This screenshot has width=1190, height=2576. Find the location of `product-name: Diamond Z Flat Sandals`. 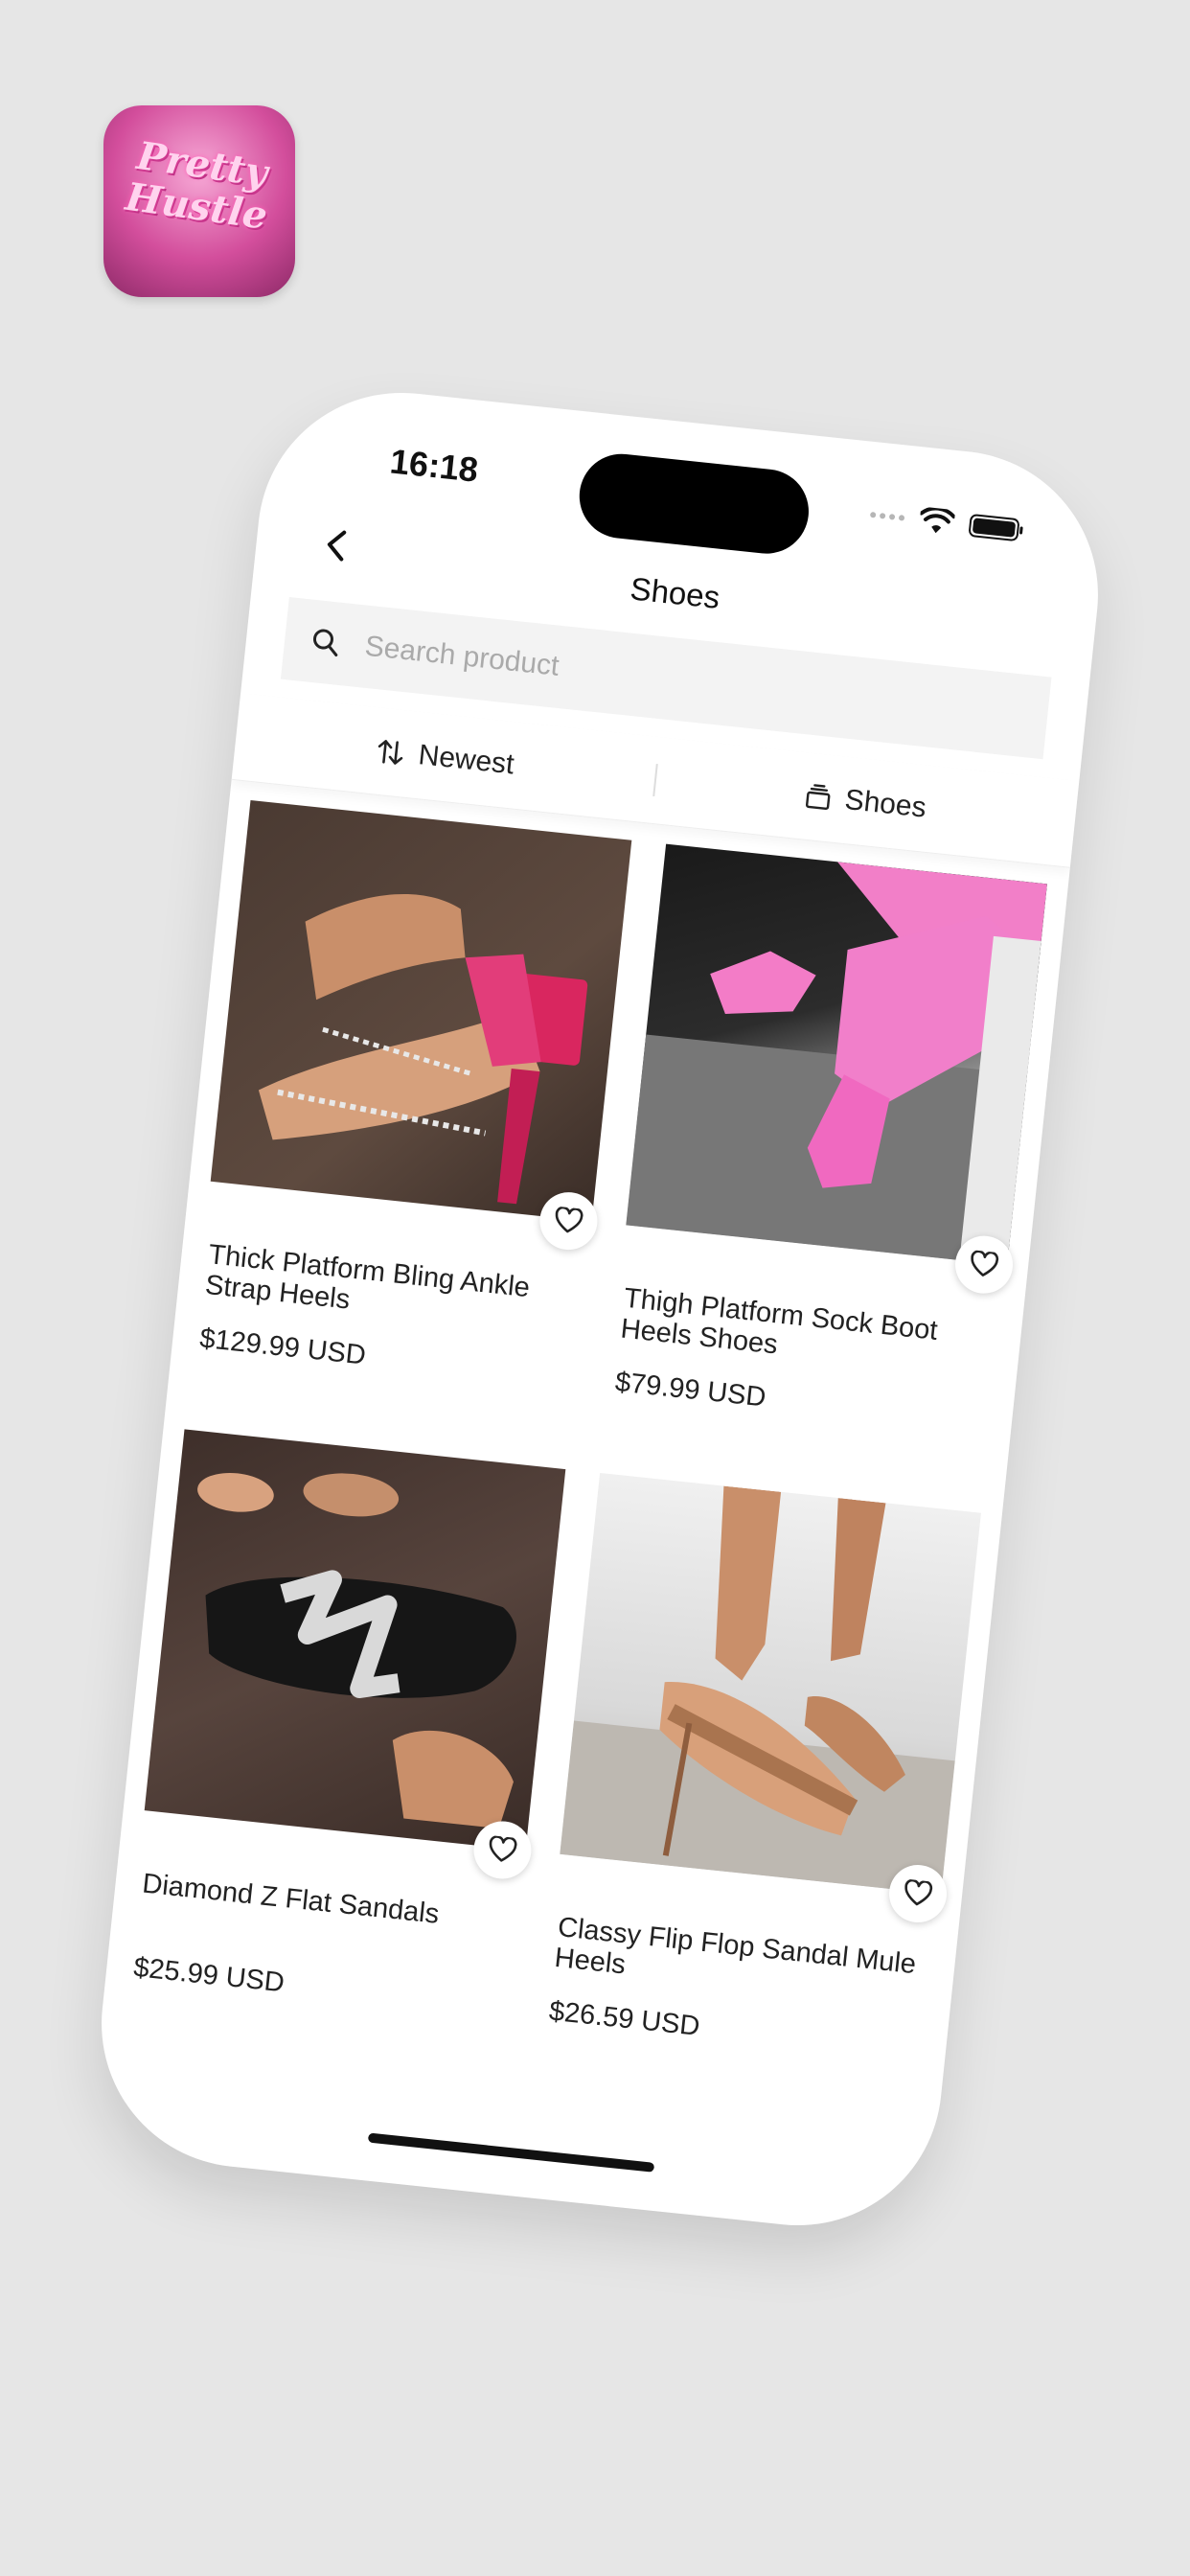

product-name: Diamond Z Flat Sandals is located at coordinates (326, 1902).